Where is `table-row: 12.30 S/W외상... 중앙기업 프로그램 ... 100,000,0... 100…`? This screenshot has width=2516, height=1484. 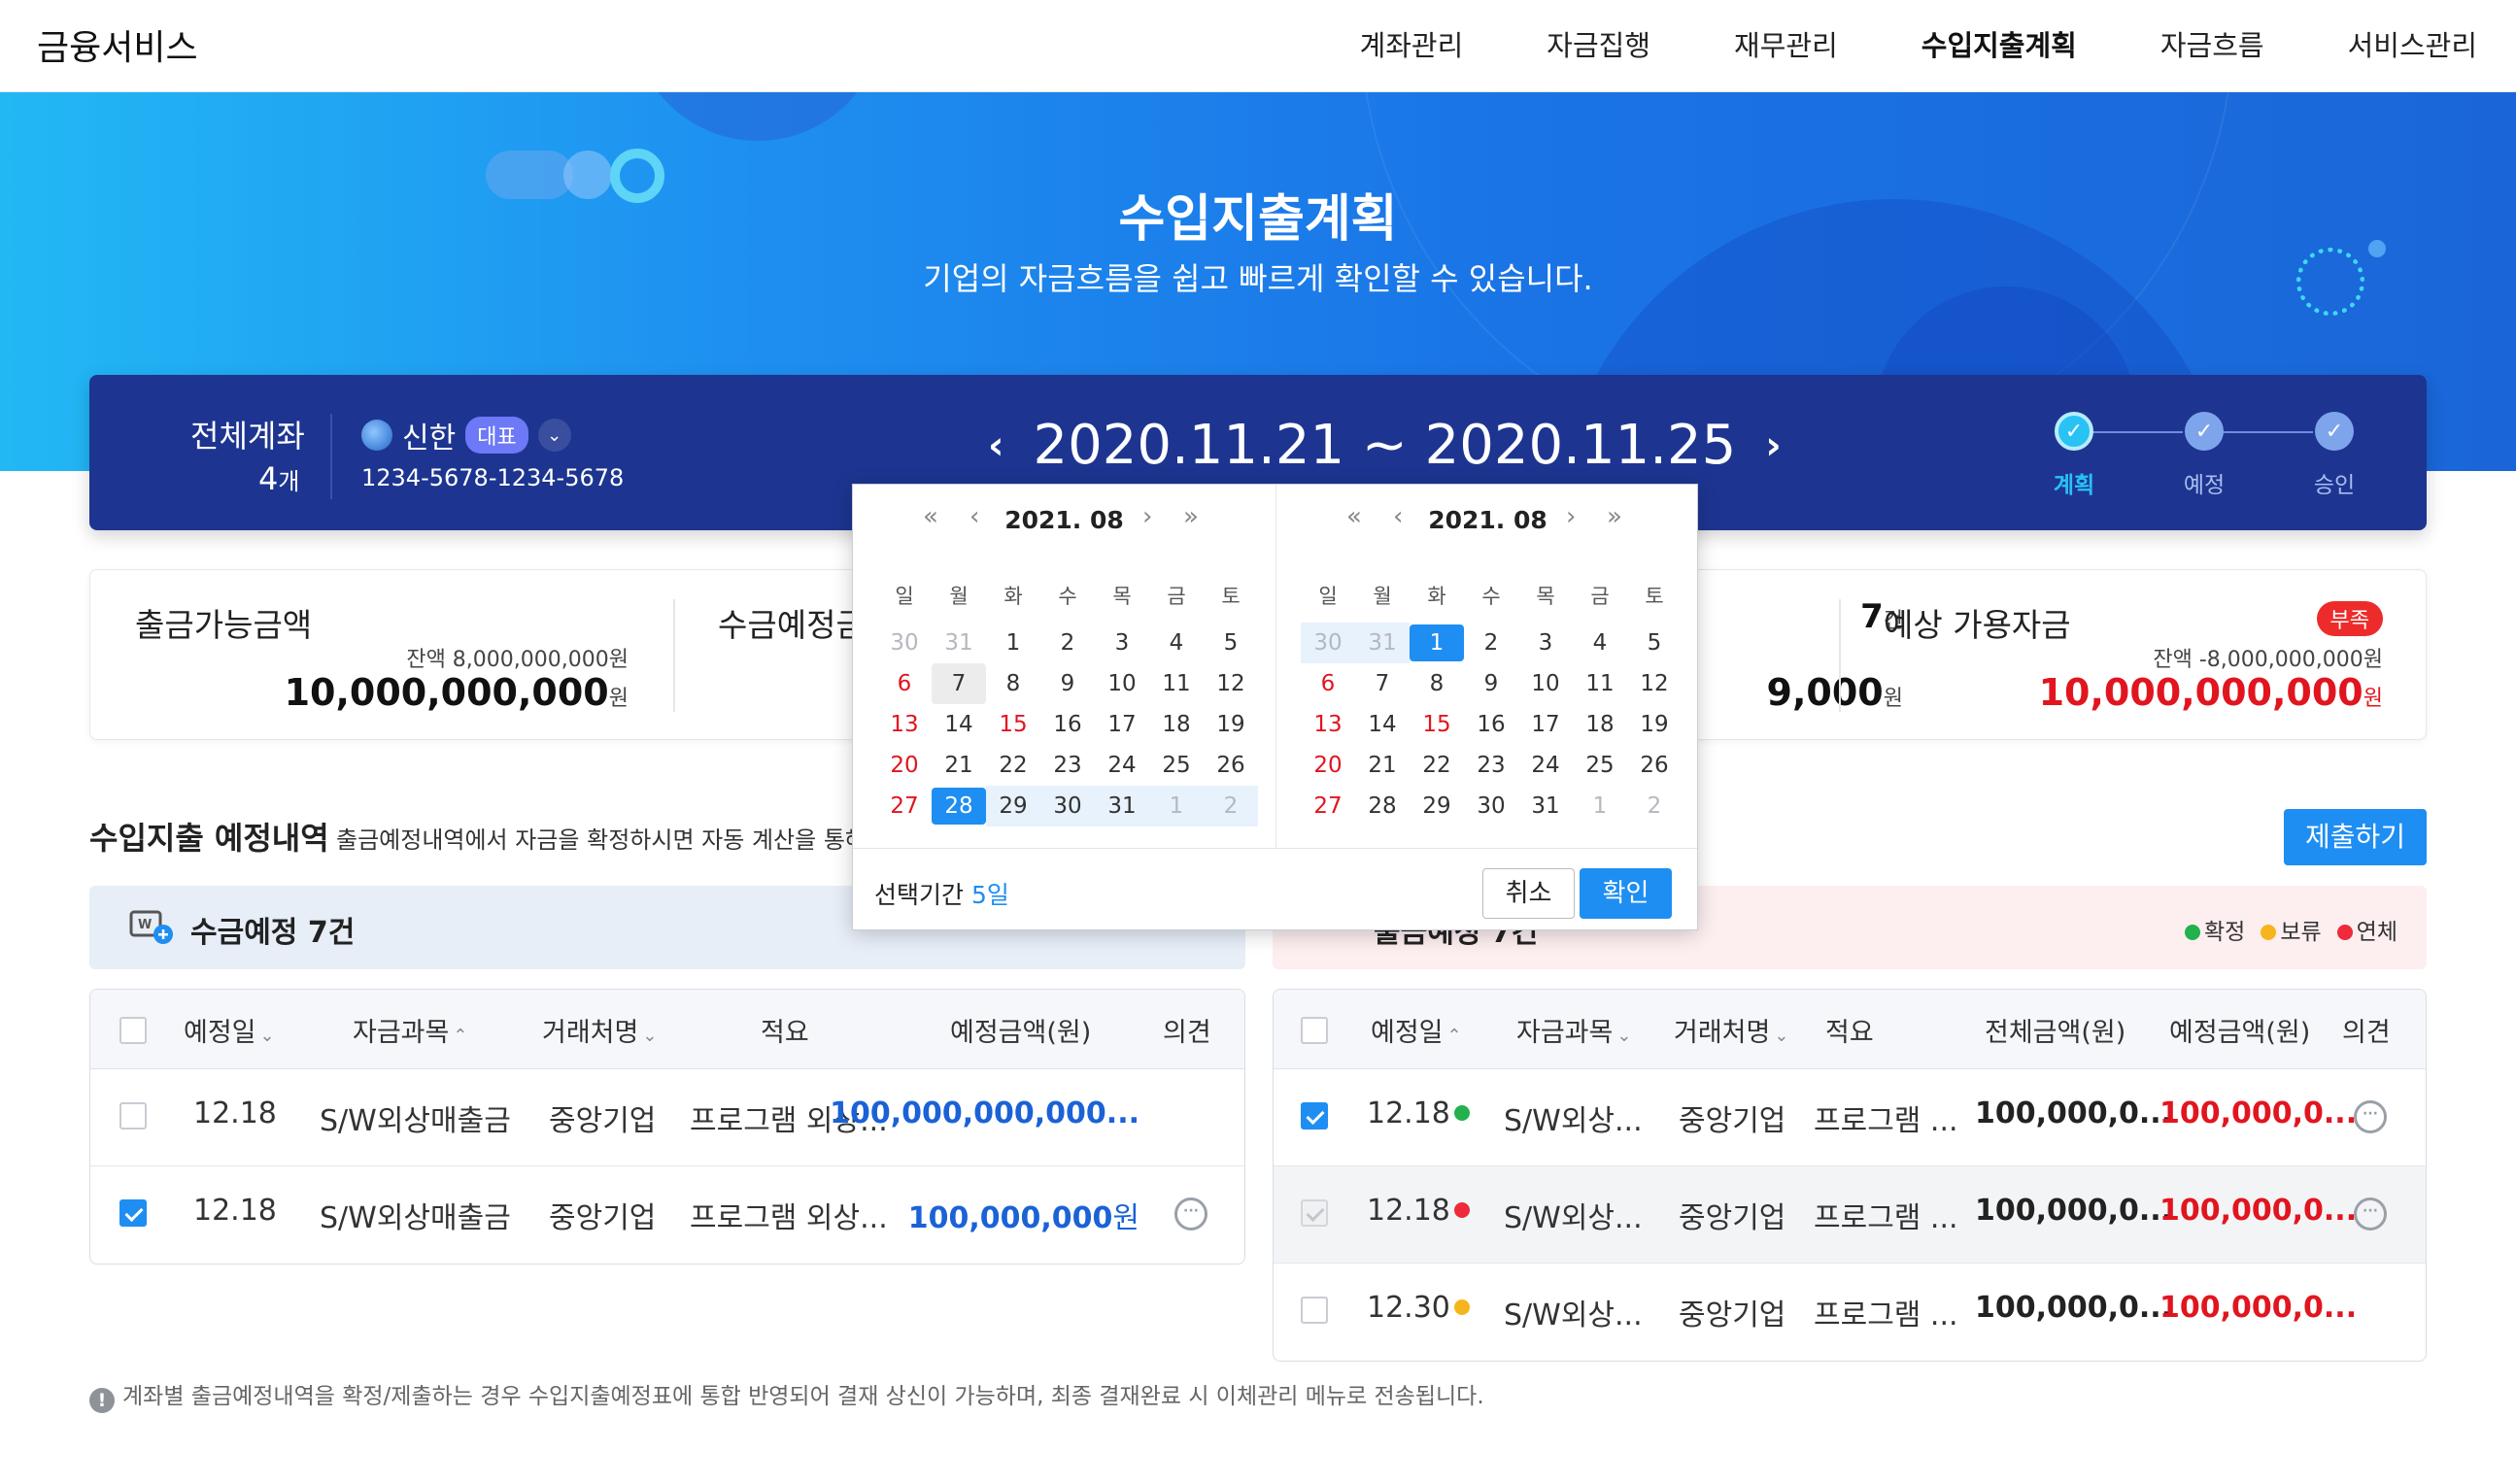 table-row: 12.30 S/W외상... 중앙기업 프로그램 ... 100,000,0... 100… is located at coordinates (1850, 1312).